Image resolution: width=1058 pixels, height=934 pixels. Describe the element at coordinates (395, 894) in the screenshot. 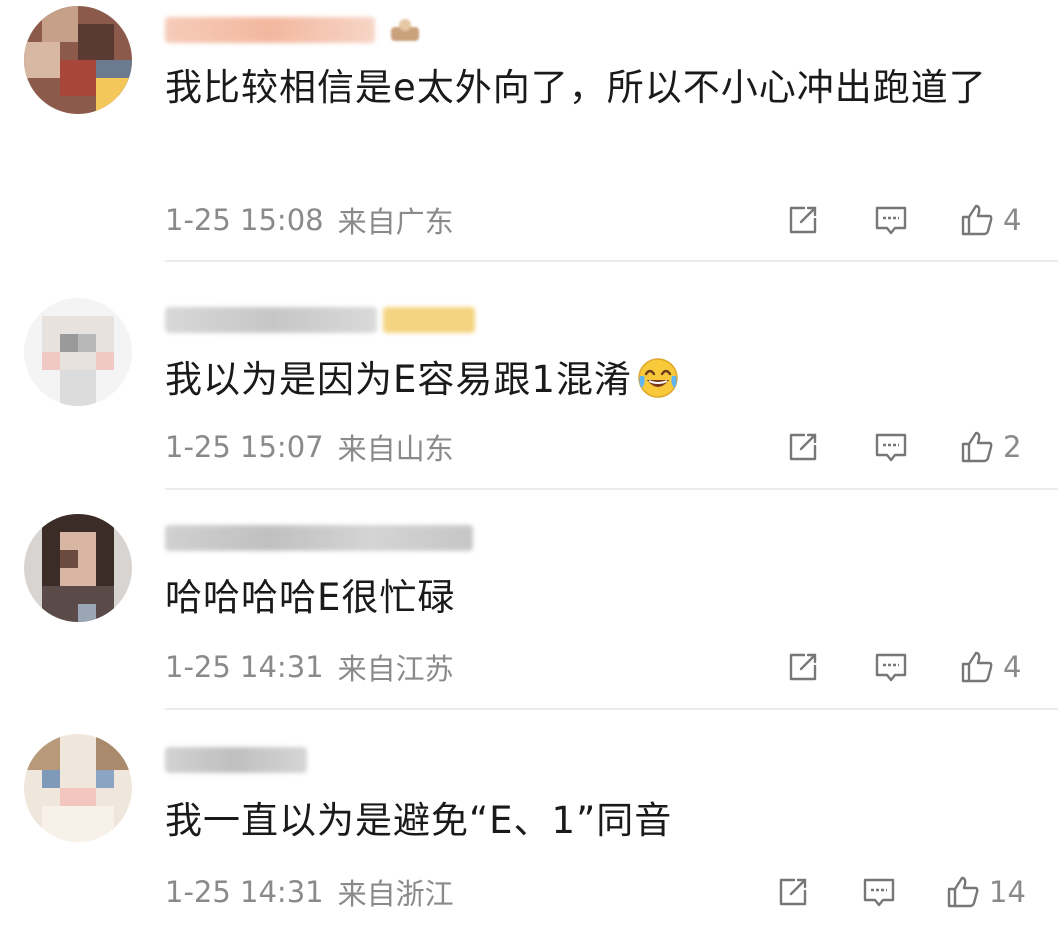

I see `comment-location: 来自浙江` at that location.